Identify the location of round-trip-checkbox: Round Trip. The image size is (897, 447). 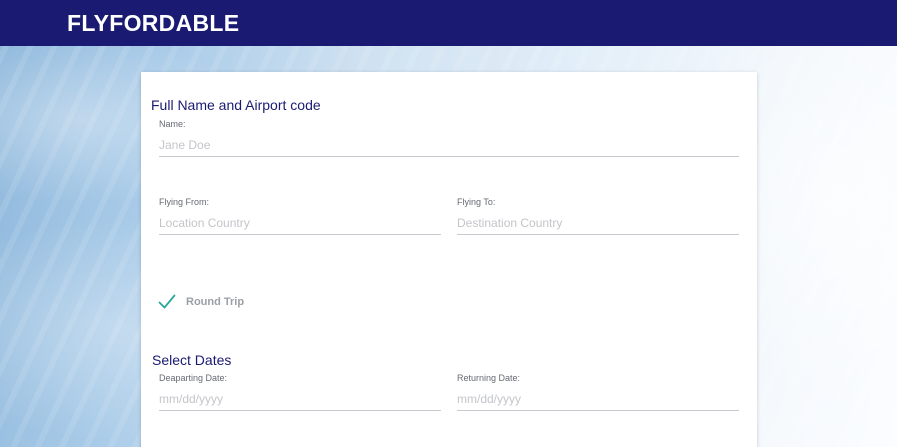
(201, 302).